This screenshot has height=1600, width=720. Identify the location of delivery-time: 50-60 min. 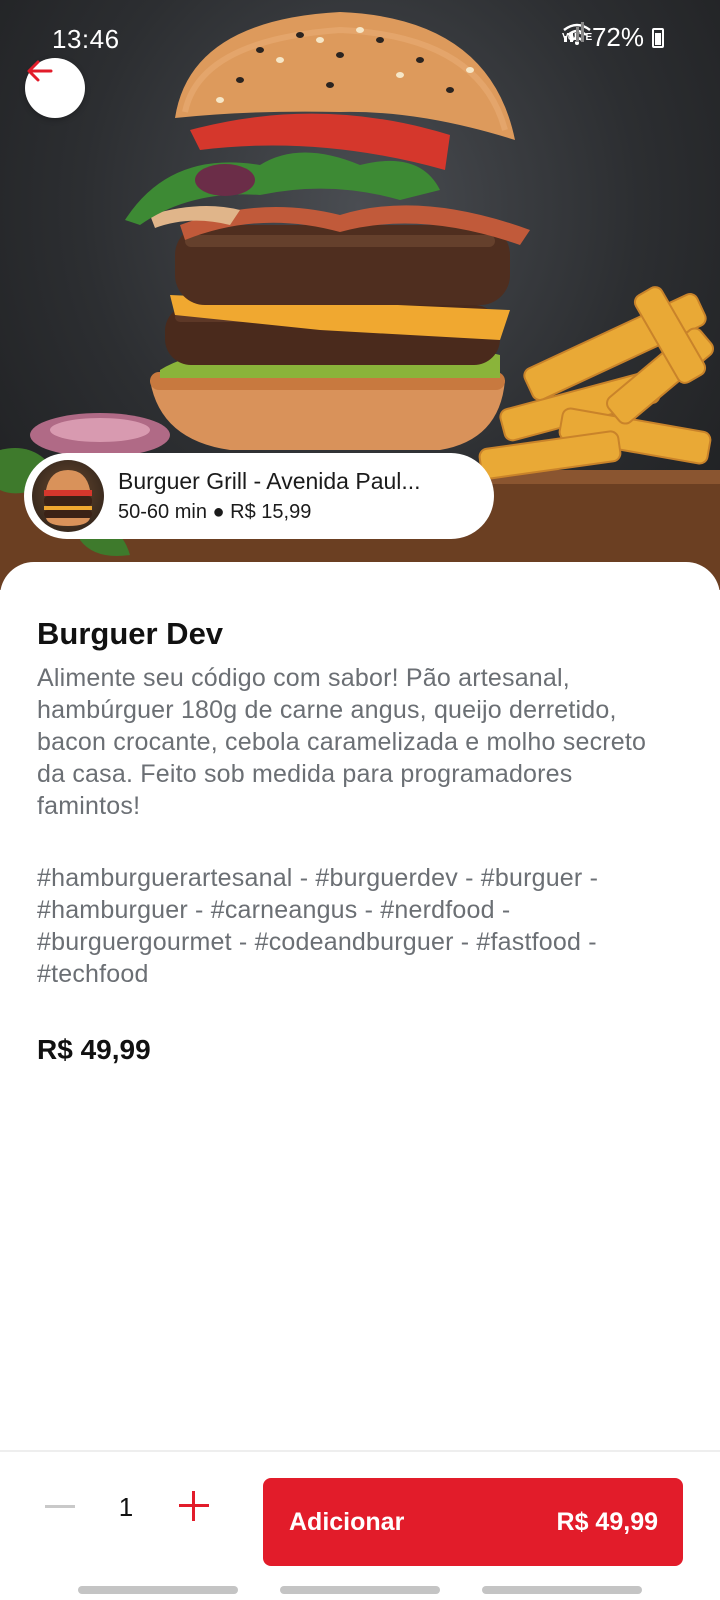
(162, 512).